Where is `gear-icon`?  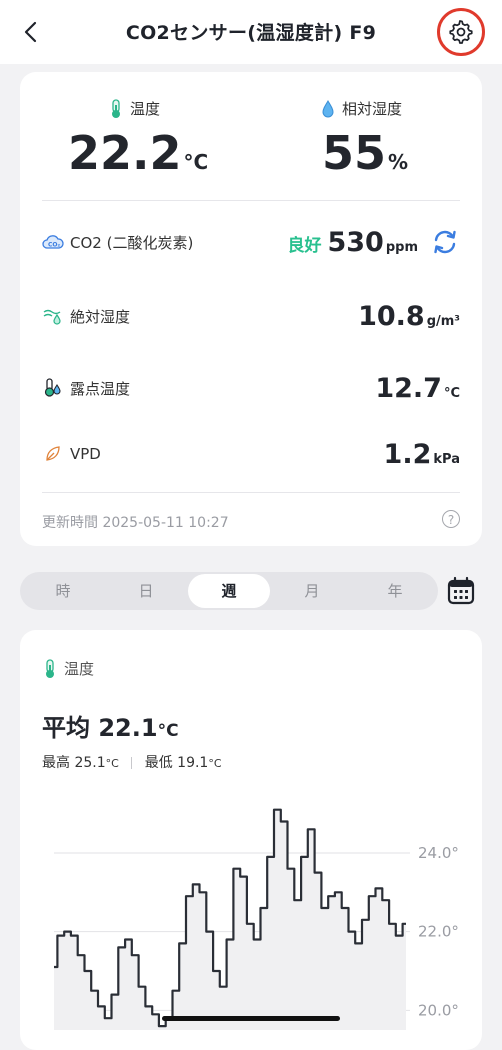
gear-icon is located at coordinates (461, 32).